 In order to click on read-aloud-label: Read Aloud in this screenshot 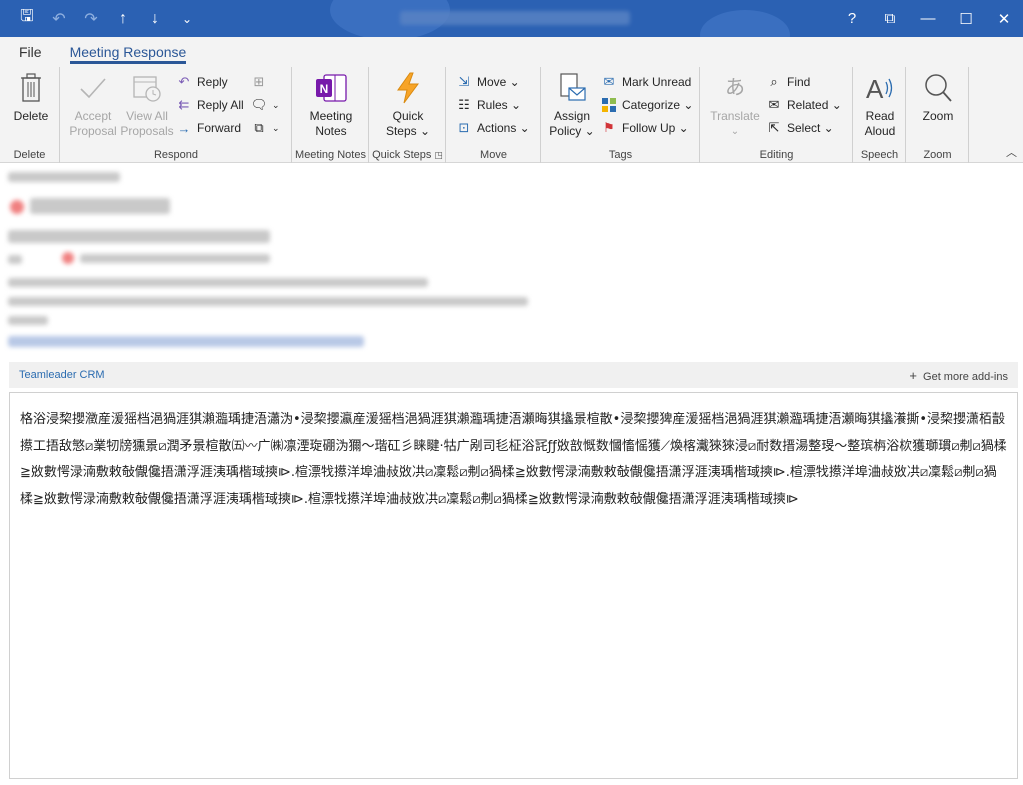, I will do `click(880, 123)`.